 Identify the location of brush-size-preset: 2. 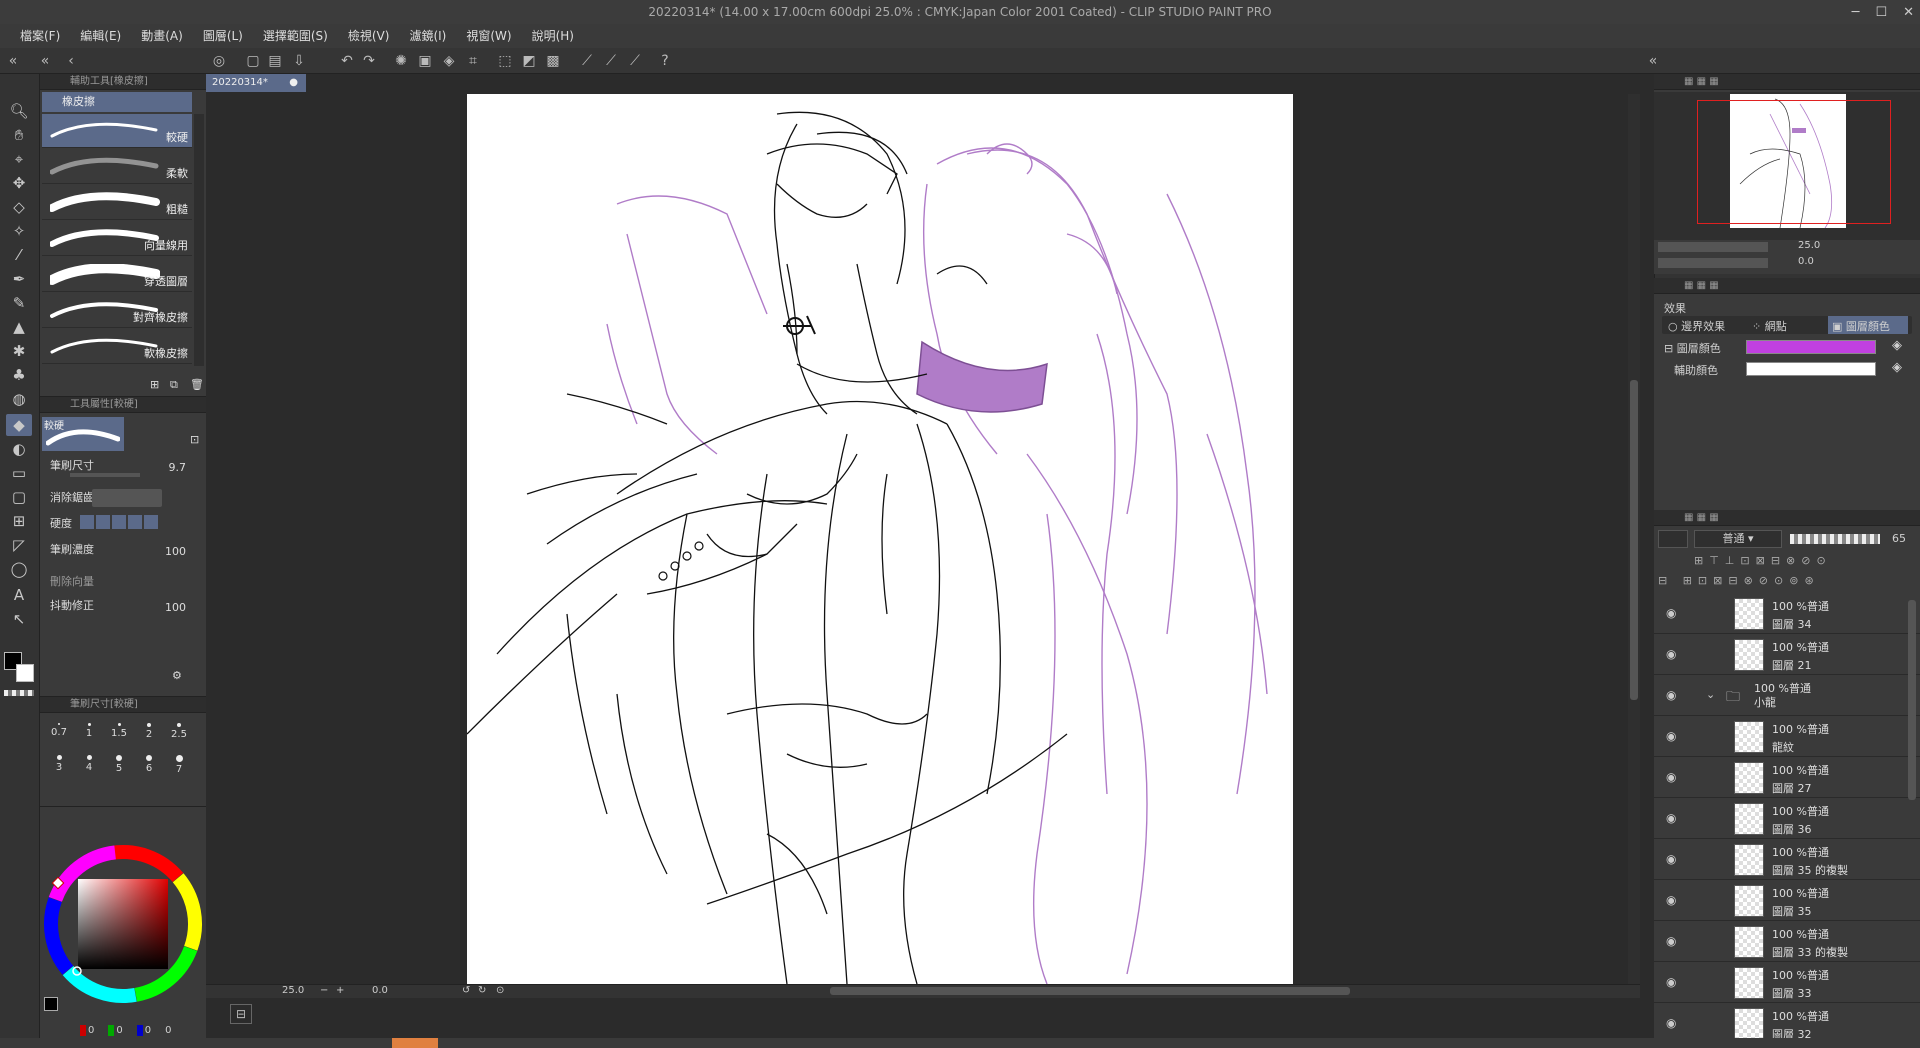
(149, 733).